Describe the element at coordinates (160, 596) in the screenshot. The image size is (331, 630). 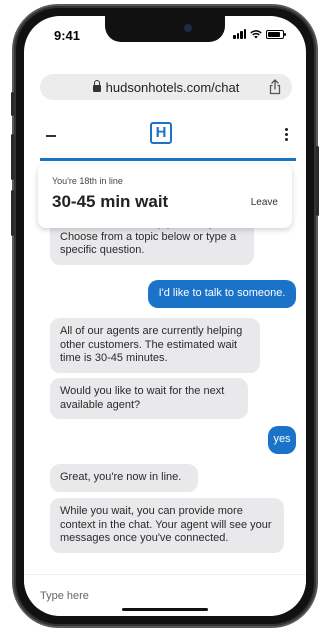
I see `message-input` at that location.